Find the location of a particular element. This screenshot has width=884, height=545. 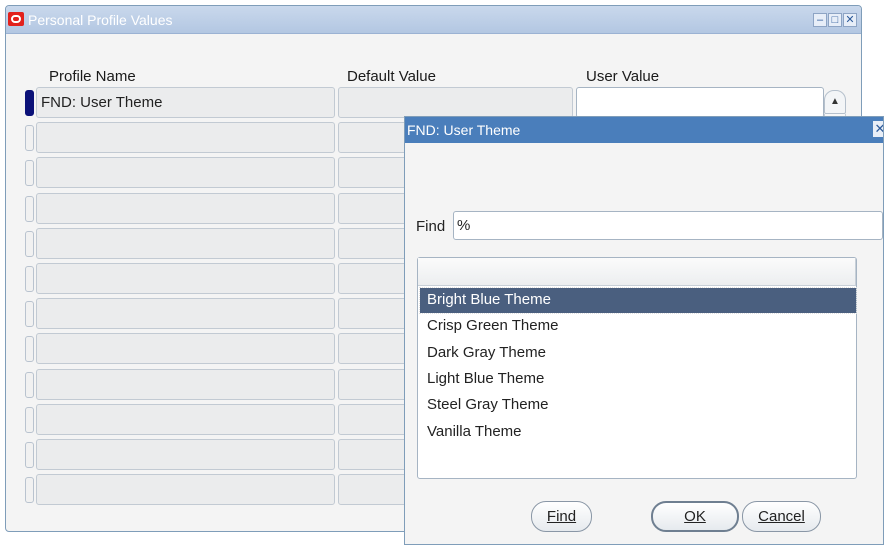

cancel-button-label: Cancel is located at coordinates (781, 516).